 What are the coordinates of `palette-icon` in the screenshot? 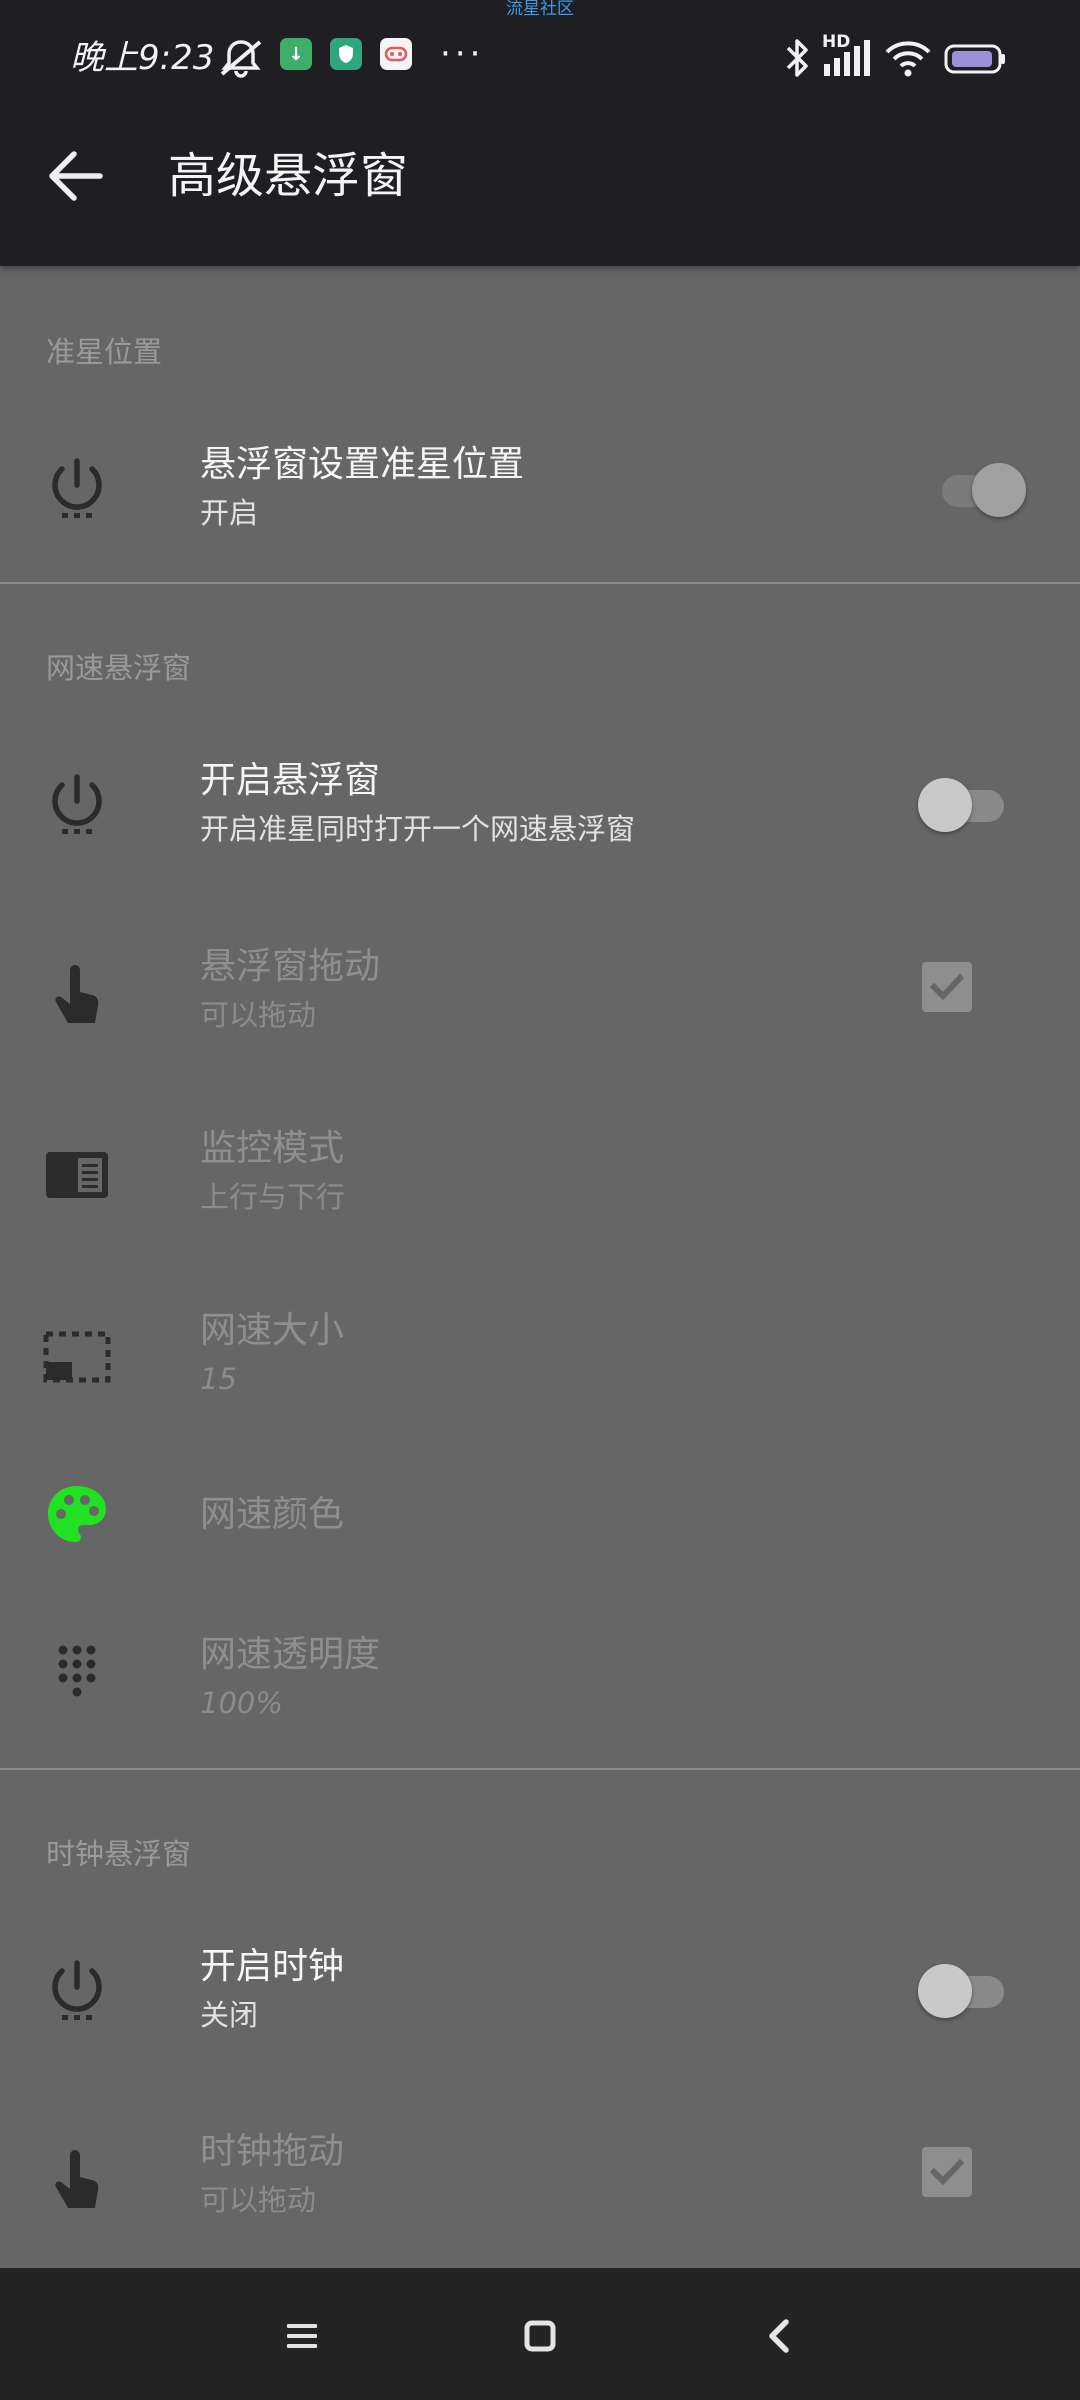 It's located at (77, 1514).